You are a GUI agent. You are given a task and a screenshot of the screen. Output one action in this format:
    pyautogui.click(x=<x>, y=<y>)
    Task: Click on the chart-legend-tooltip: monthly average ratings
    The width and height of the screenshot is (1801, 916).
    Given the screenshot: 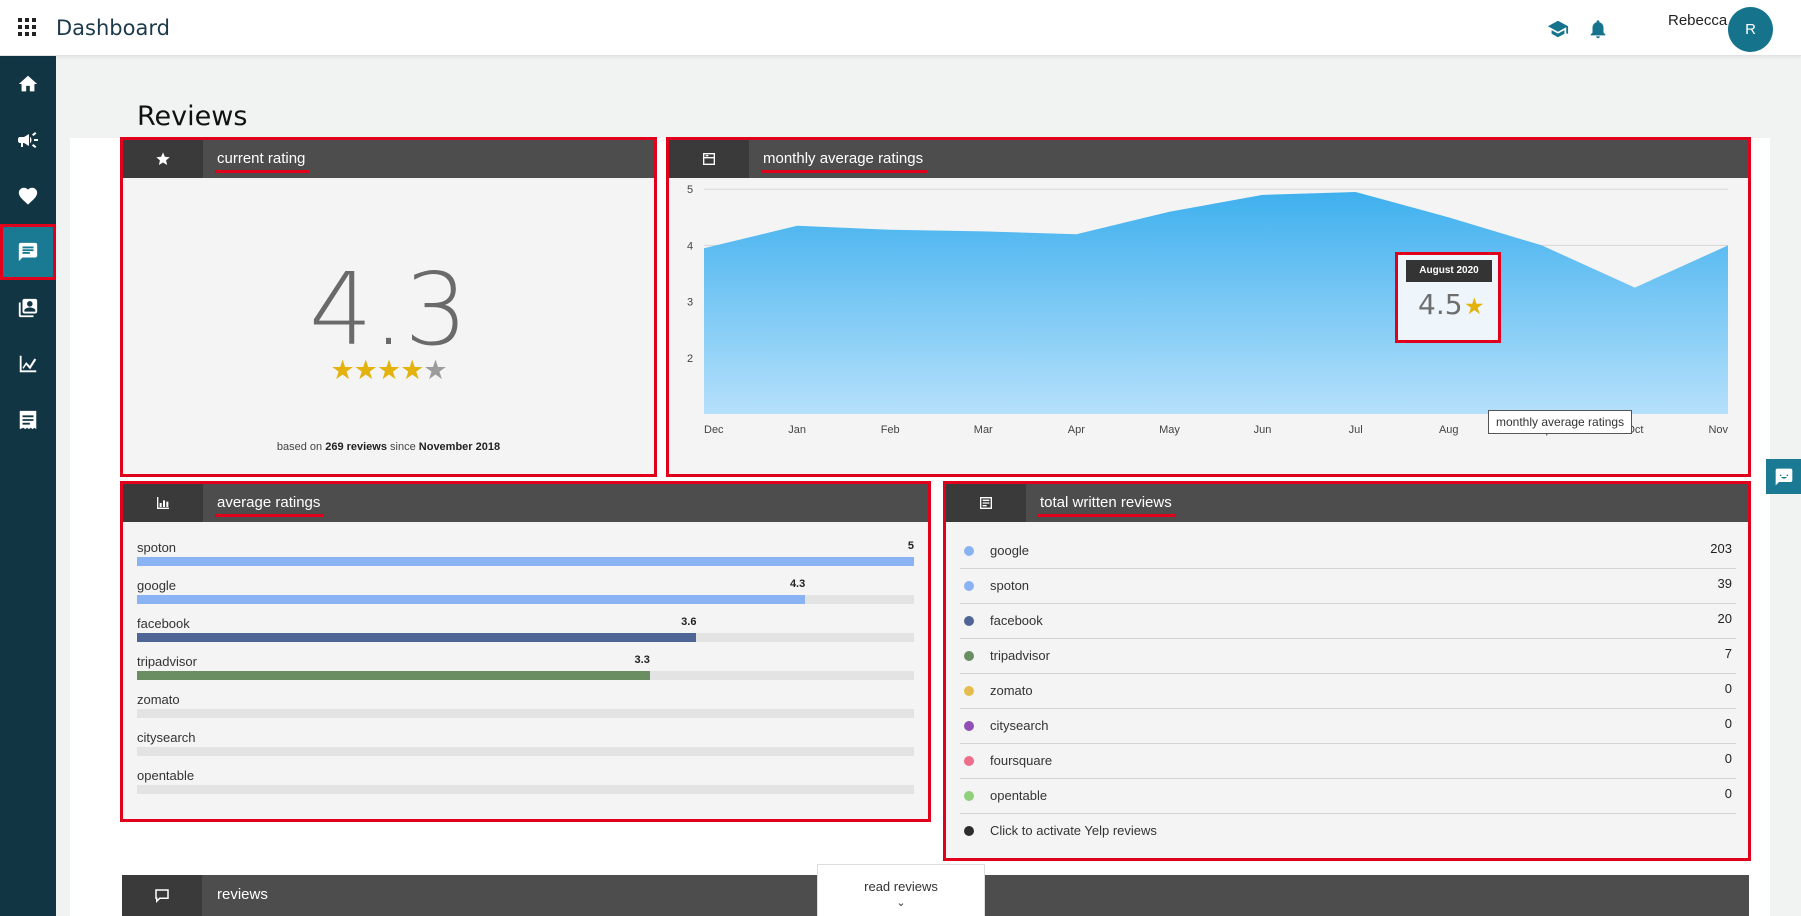 What is the action you would take?
    pyautogui.click(x=1560, y=422)
    